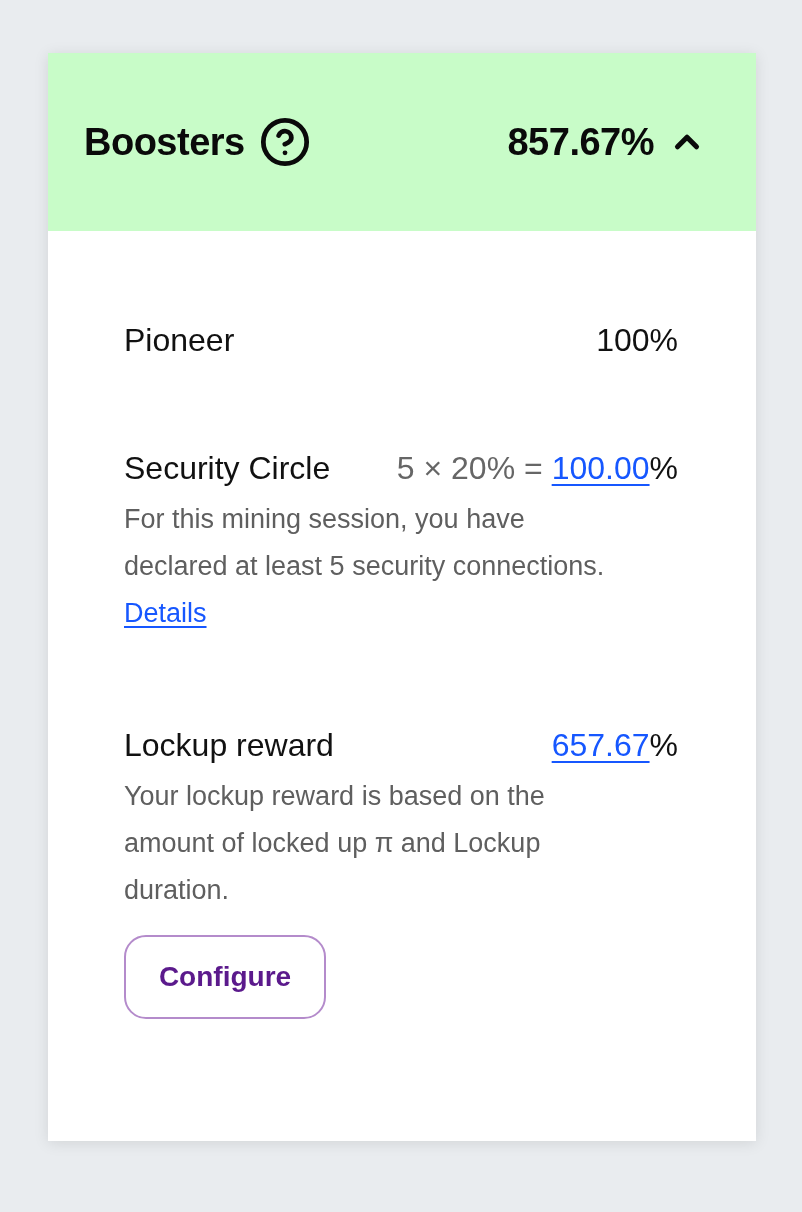  Describe the element at coordinates (165, 613) in the screenshot. I see `details-link: Details` at that location.